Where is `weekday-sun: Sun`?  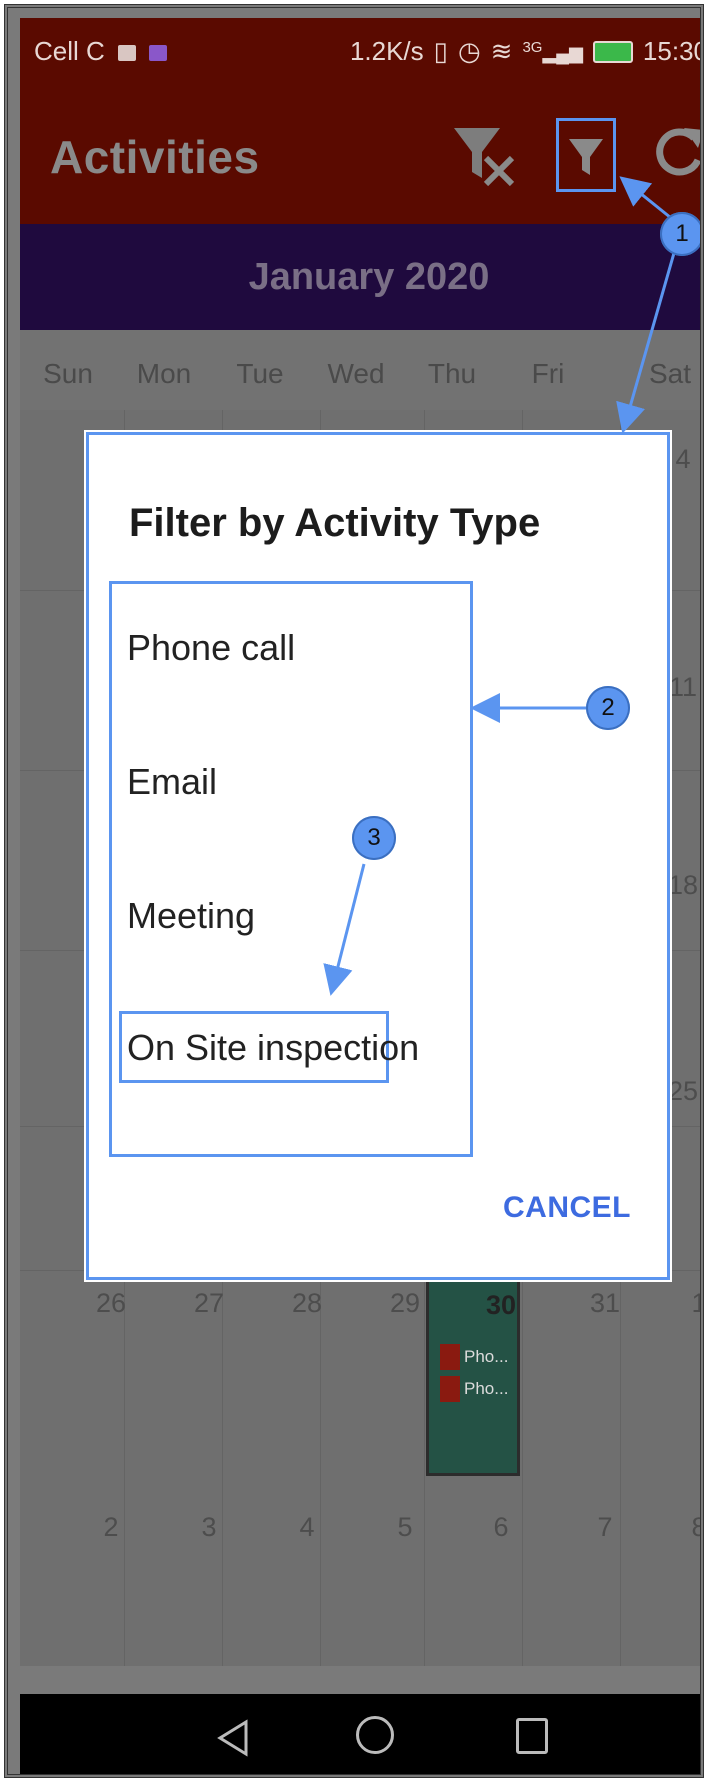
weekday-sun: Sun is located at coordinates (68, 373).